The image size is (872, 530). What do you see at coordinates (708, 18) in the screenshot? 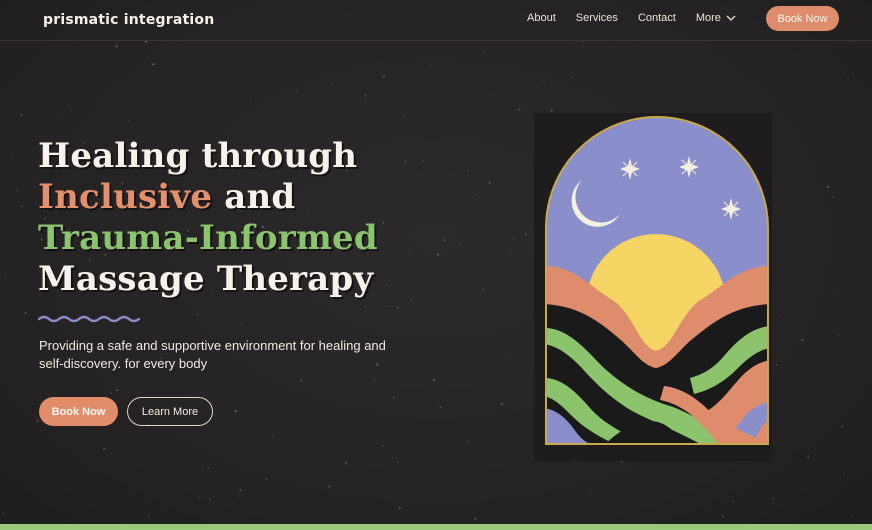
I see `nav-more-label: More` at bounding box center [708, 18].